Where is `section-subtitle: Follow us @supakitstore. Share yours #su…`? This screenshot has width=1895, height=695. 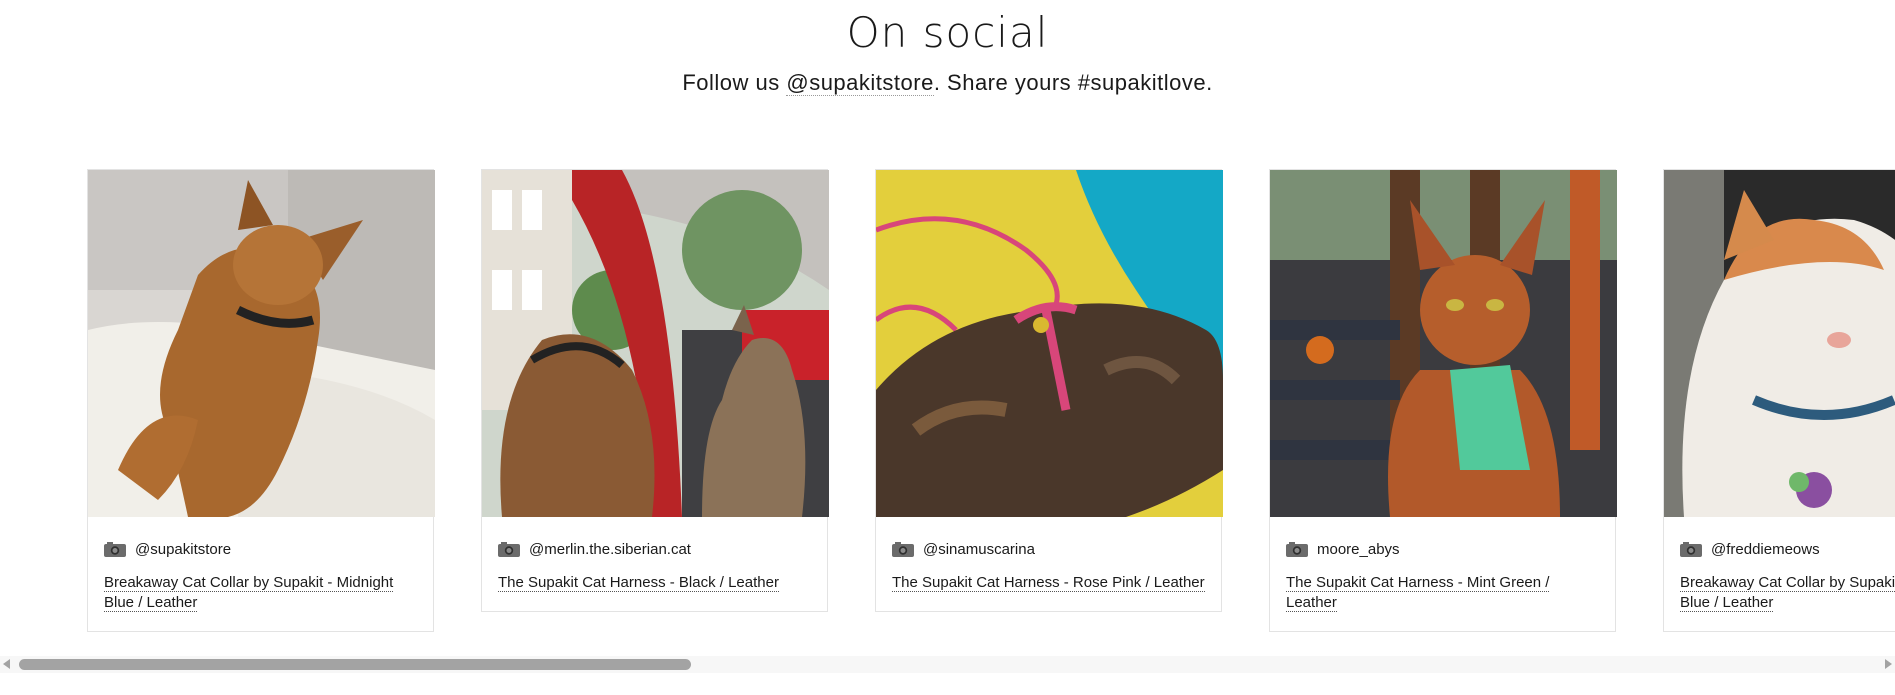 section-subtitle: Follow us @supakitstore. Share yours #su… is located at coordinates (947, 83).